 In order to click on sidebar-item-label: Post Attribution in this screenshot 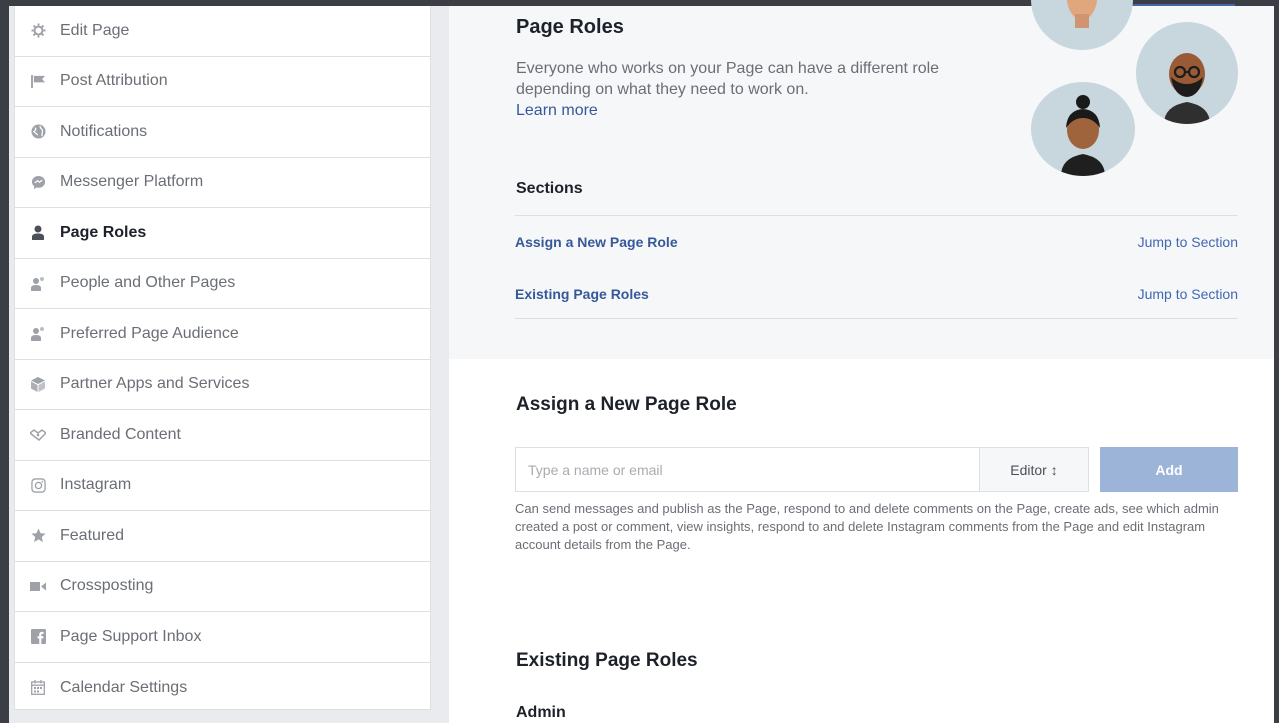, I will do `click(114, 81)`.